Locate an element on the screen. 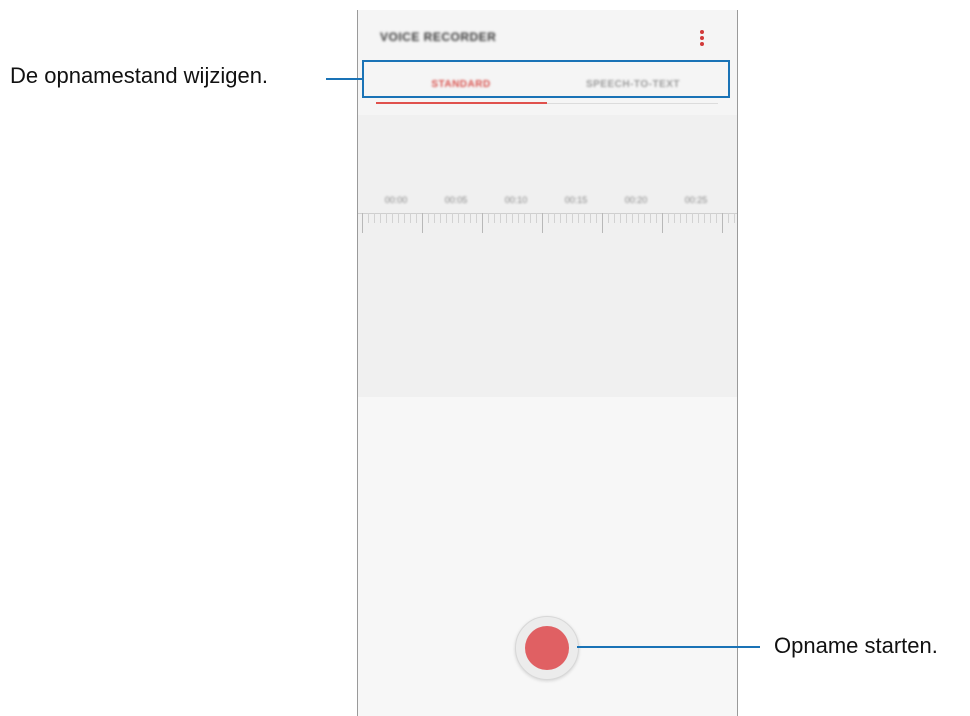 Image resolution: width=970 pixels, height=716 pixels. timeline-label: 00:25 is located at coordinates (696, 200).